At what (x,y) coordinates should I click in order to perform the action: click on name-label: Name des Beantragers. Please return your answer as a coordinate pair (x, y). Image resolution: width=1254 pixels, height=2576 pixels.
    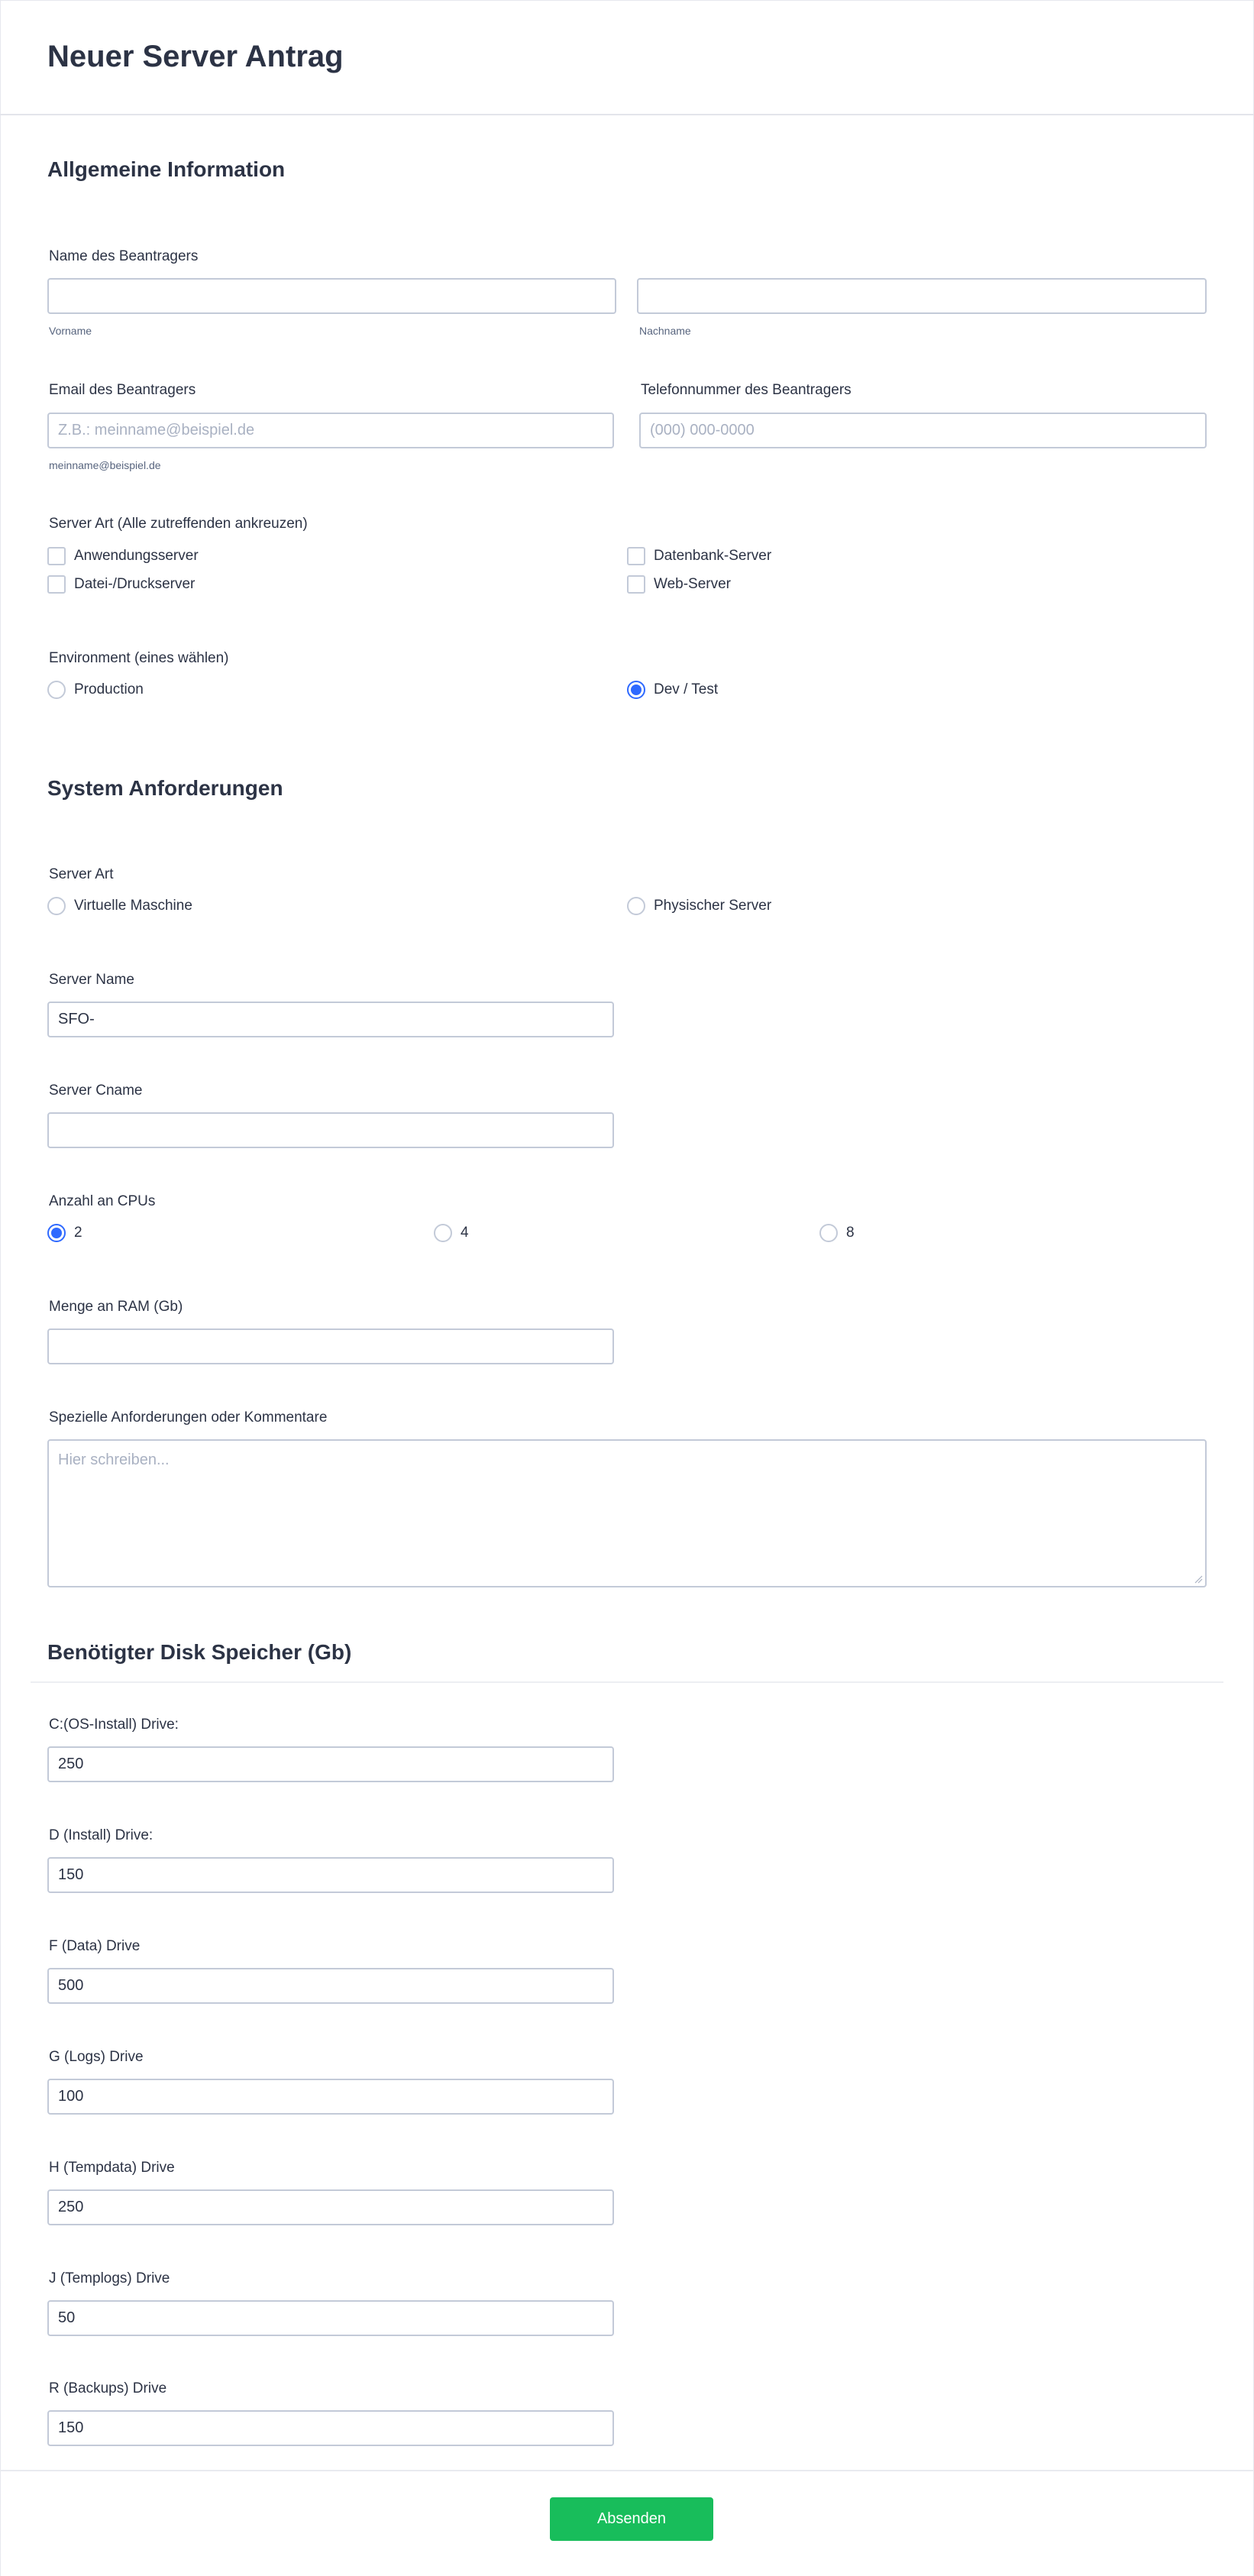
    Looking at the image, I should click on (124, 256).